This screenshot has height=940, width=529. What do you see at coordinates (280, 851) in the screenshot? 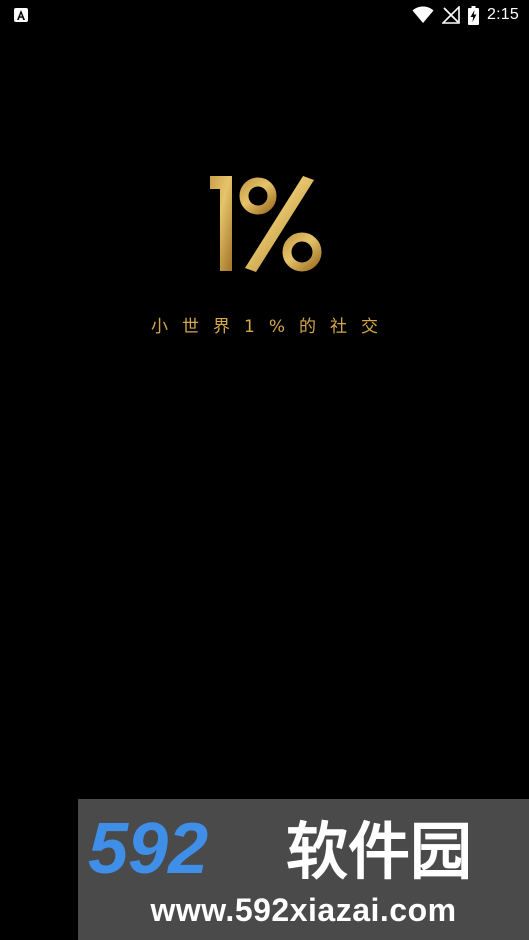
I see `watermark-brand-logo: 592 软件园` at bounding box center [280, 851].